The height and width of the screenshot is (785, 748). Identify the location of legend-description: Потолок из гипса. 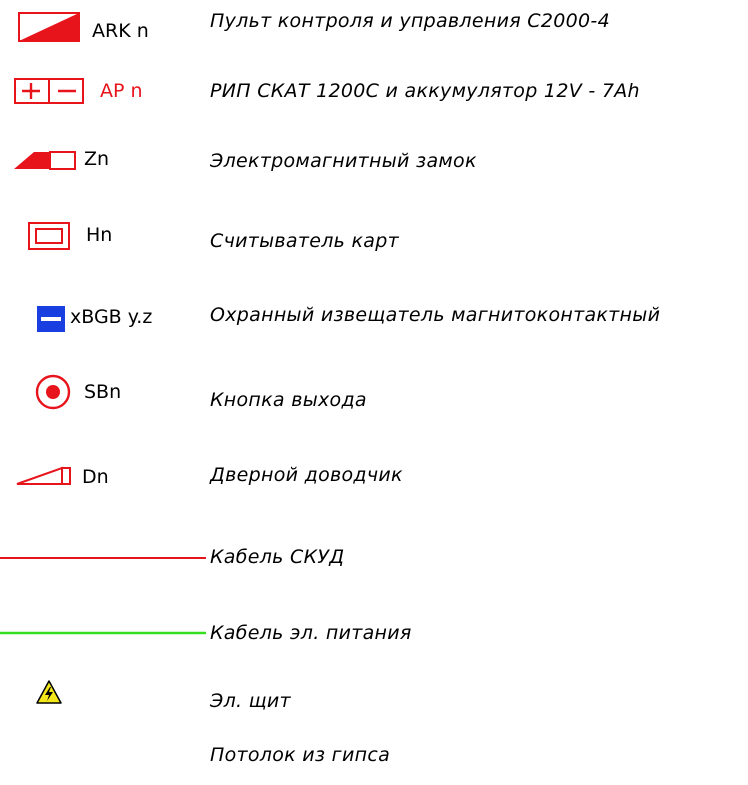
(300, 755).